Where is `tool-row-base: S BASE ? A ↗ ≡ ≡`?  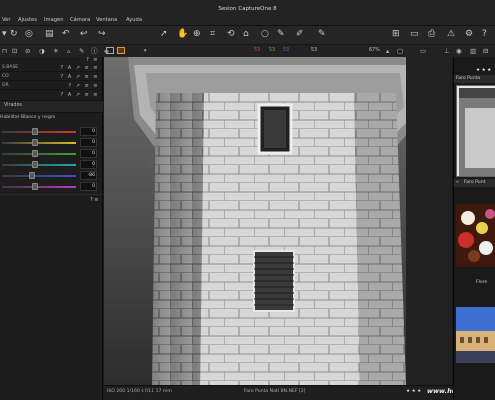 tool-row-base: S BASE ? A ↗ ≡ ≡ is located at coordinates (51, 68).